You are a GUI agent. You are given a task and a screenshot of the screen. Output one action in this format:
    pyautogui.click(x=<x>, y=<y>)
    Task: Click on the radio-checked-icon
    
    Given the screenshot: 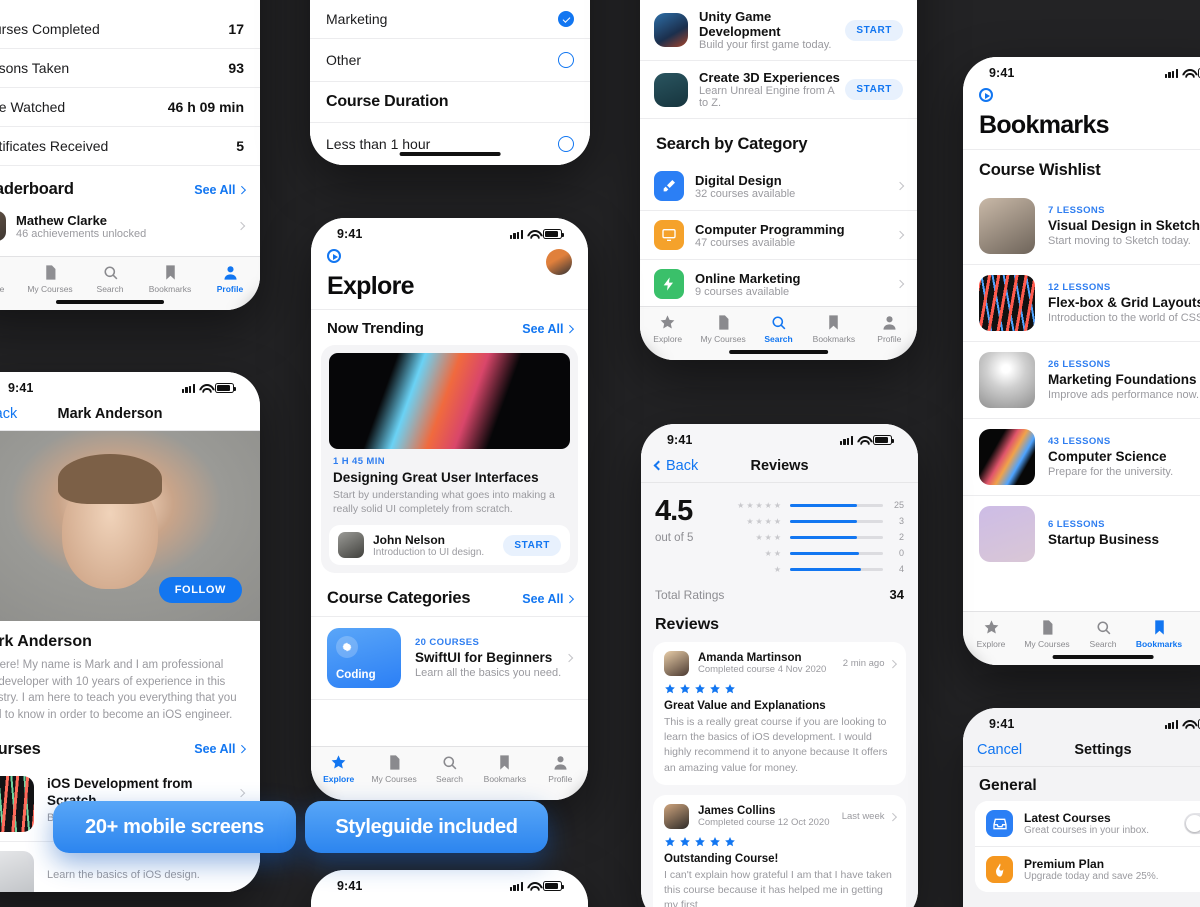 What is the action you would take?
    pyautogui.click(x=566, y=19)
    